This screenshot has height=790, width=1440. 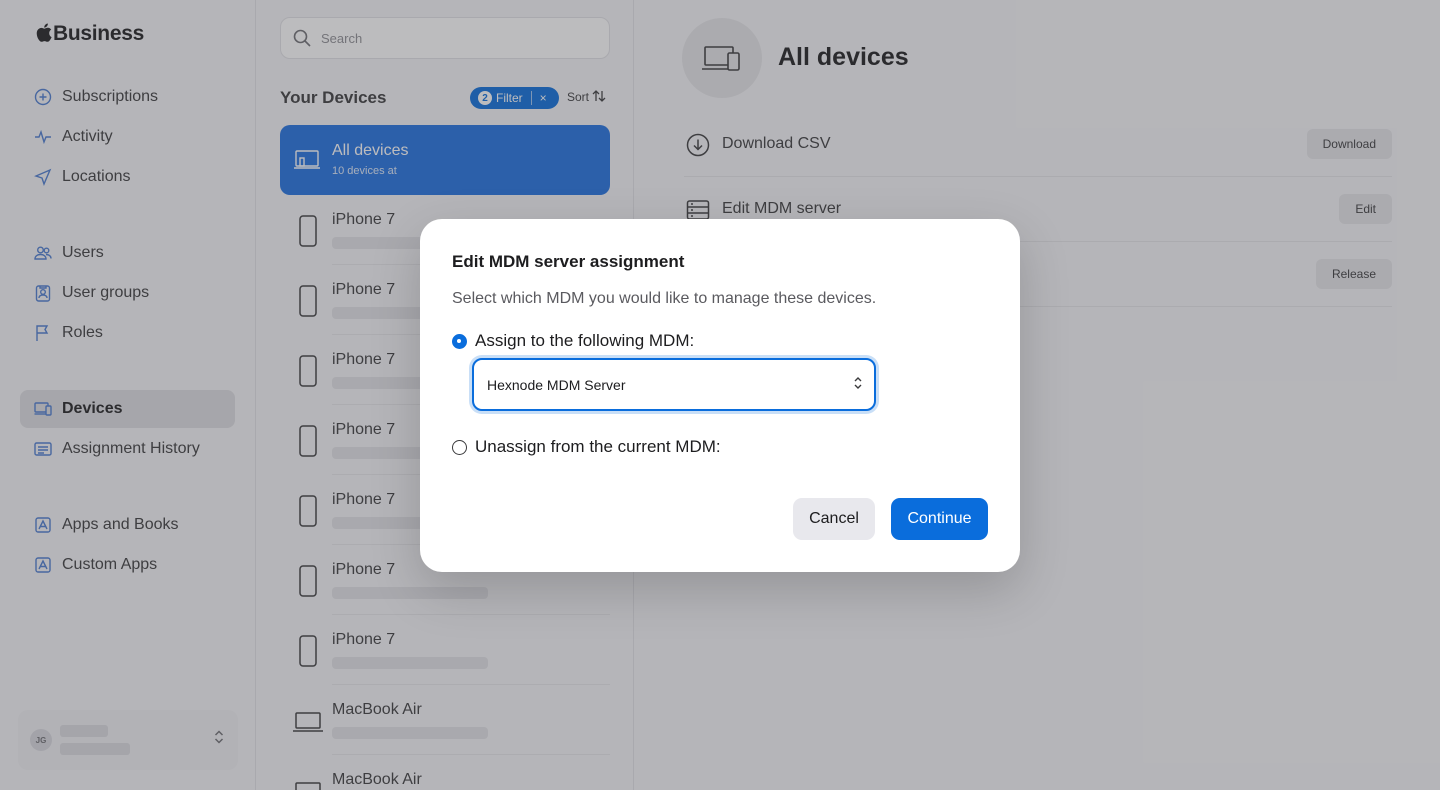 I want to click on unassign-option-label: Unassign from the current MDM:, so click(x=598, y=446).